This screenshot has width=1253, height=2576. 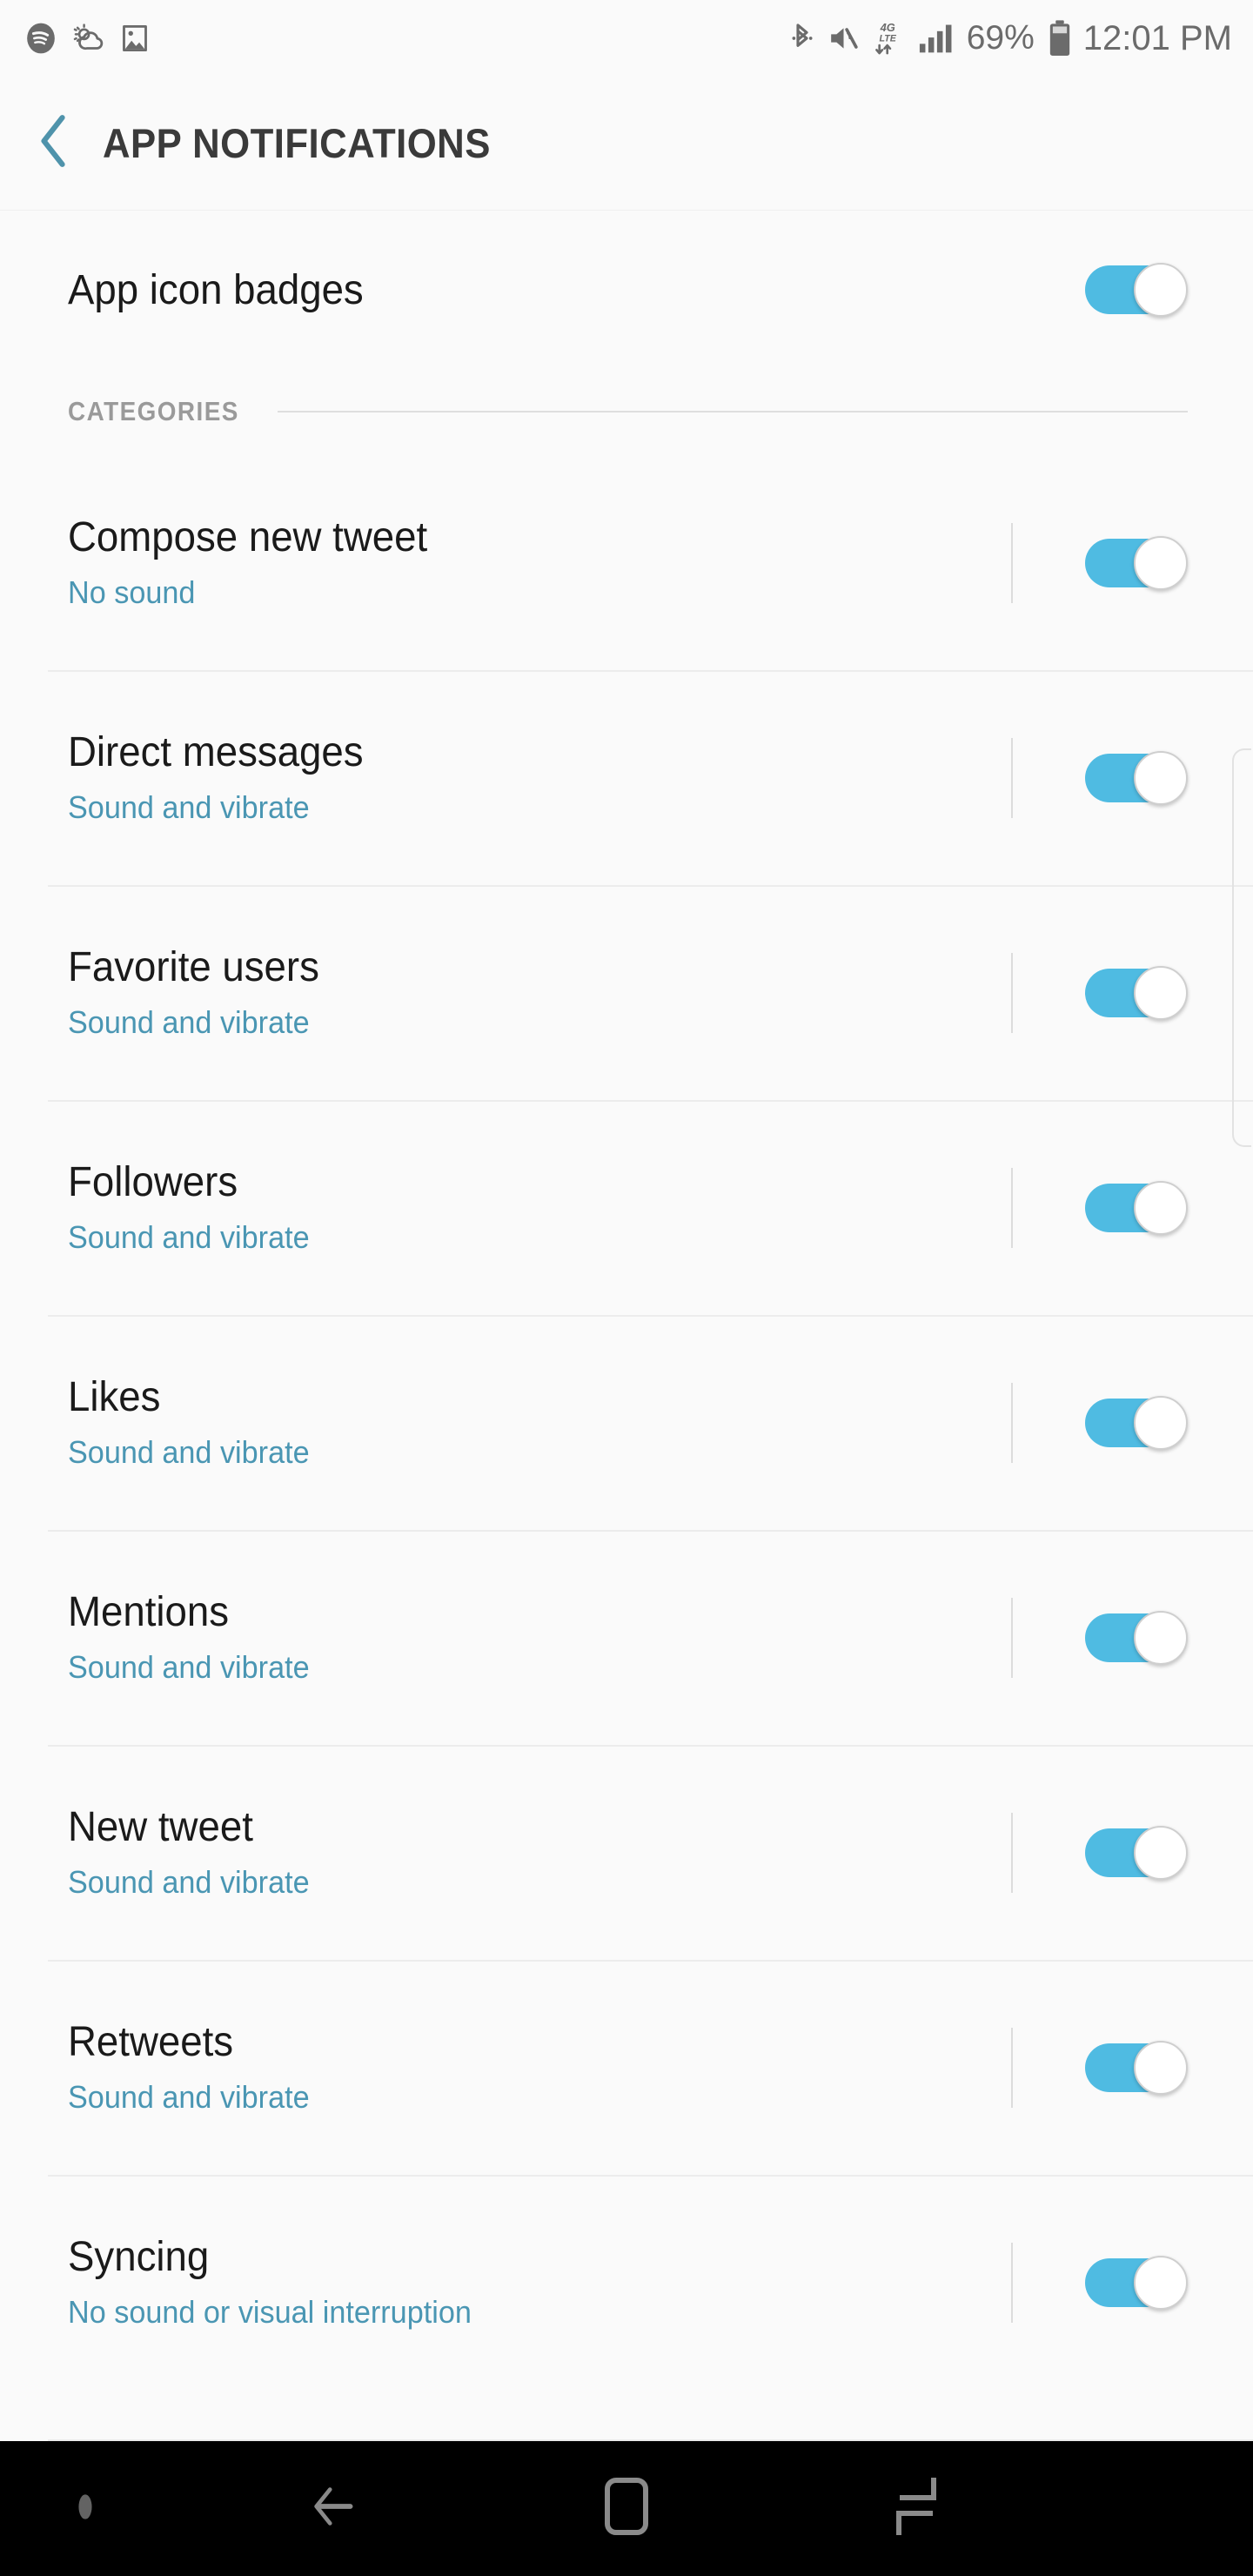 I want to click on 4g-lte-data-icon: 4G LTE, so click(x=888, y=38).